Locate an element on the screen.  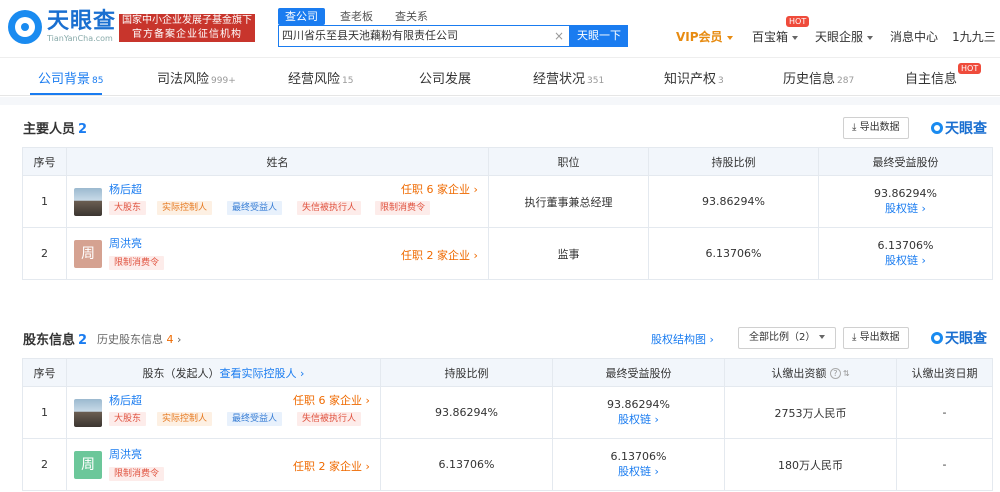
user-menu: 1九九三 is located at coordinates (976, 36).